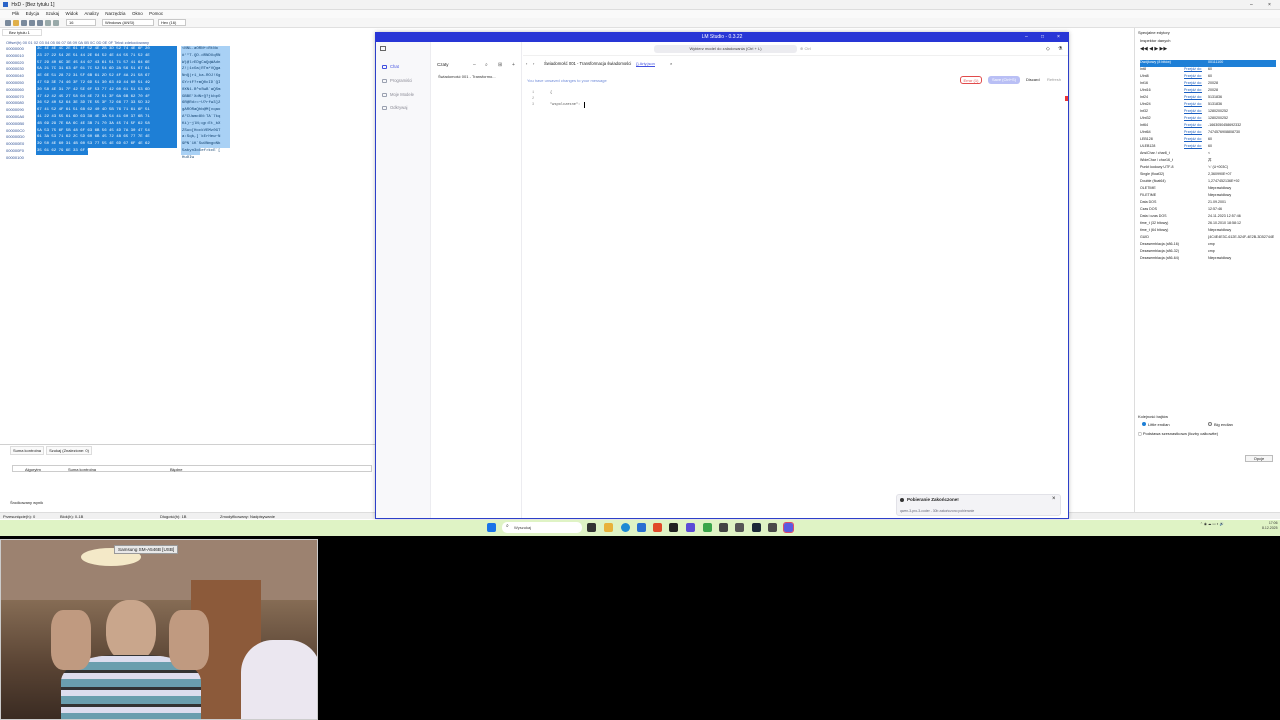 The image size is (1280, 720). Describe the element at coordinates (486, 65) in the screenshot. I see `search-icon: ⌕` at that location.